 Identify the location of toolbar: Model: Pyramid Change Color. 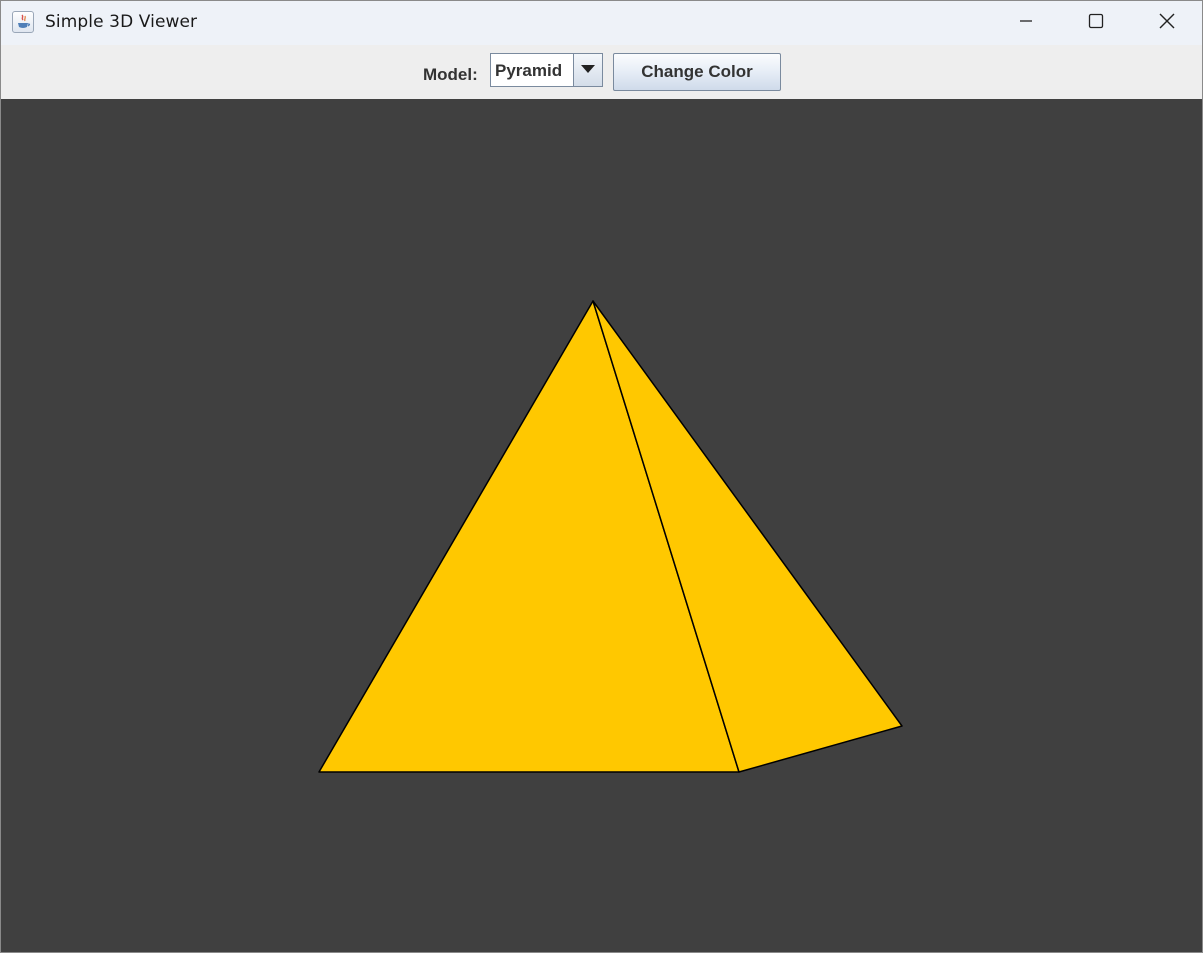
(601, 72).